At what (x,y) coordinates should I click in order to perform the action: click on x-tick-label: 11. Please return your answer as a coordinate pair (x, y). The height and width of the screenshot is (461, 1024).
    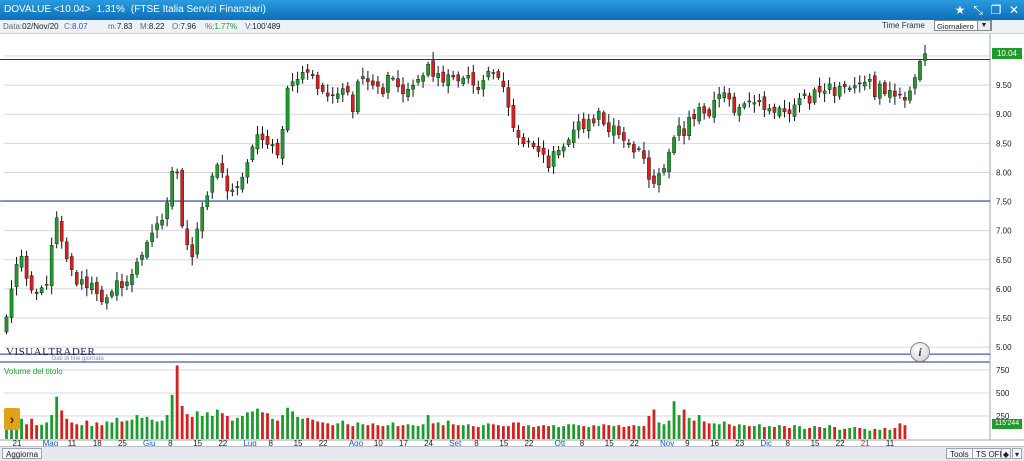
    Looking at the image, I should click on (890, 442).